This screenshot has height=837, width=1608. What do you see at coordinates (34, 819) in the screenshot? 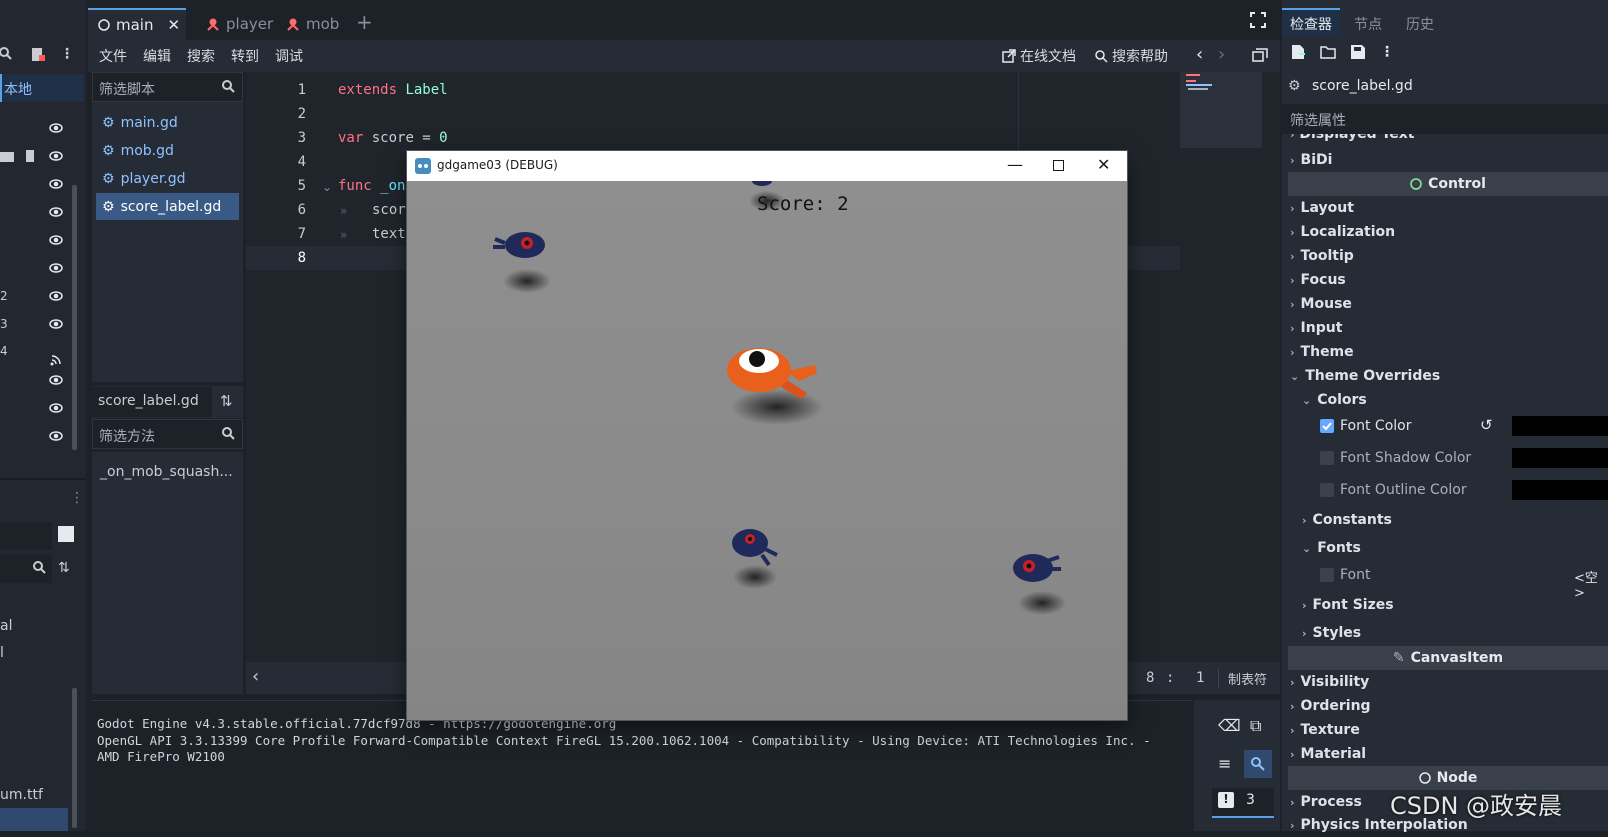
I see `file-selected-row` at bounding box center [34, 819].